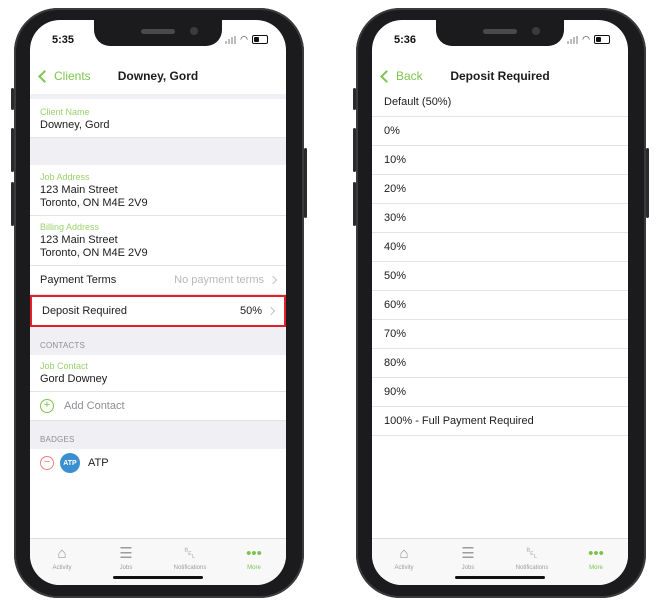  Describe the element at coordinates (158, 463) in the screenshot. I see `badge-item: − ATP ATP` at that location.